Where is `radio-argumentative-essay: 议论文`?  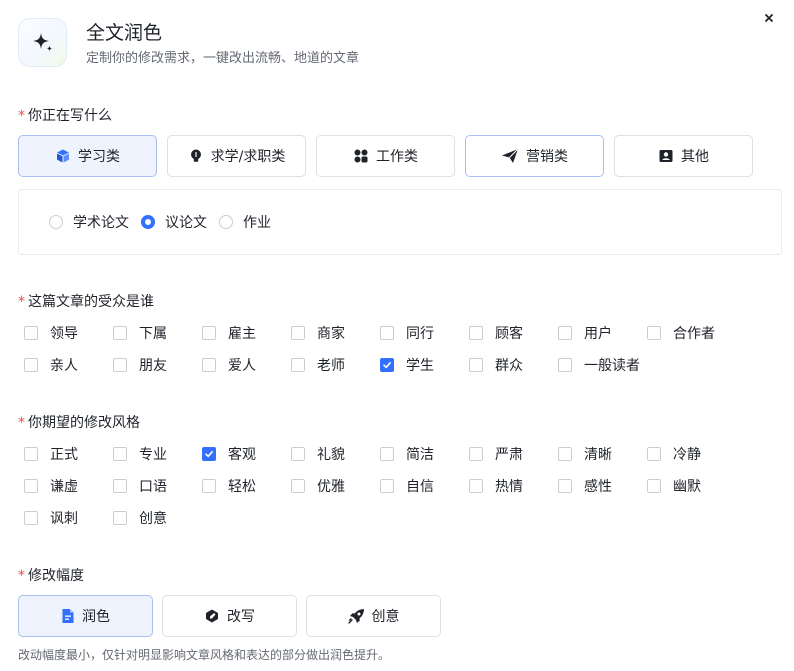
radio-argumentative-essay: 议论文 is located at coordinates (174, 222).